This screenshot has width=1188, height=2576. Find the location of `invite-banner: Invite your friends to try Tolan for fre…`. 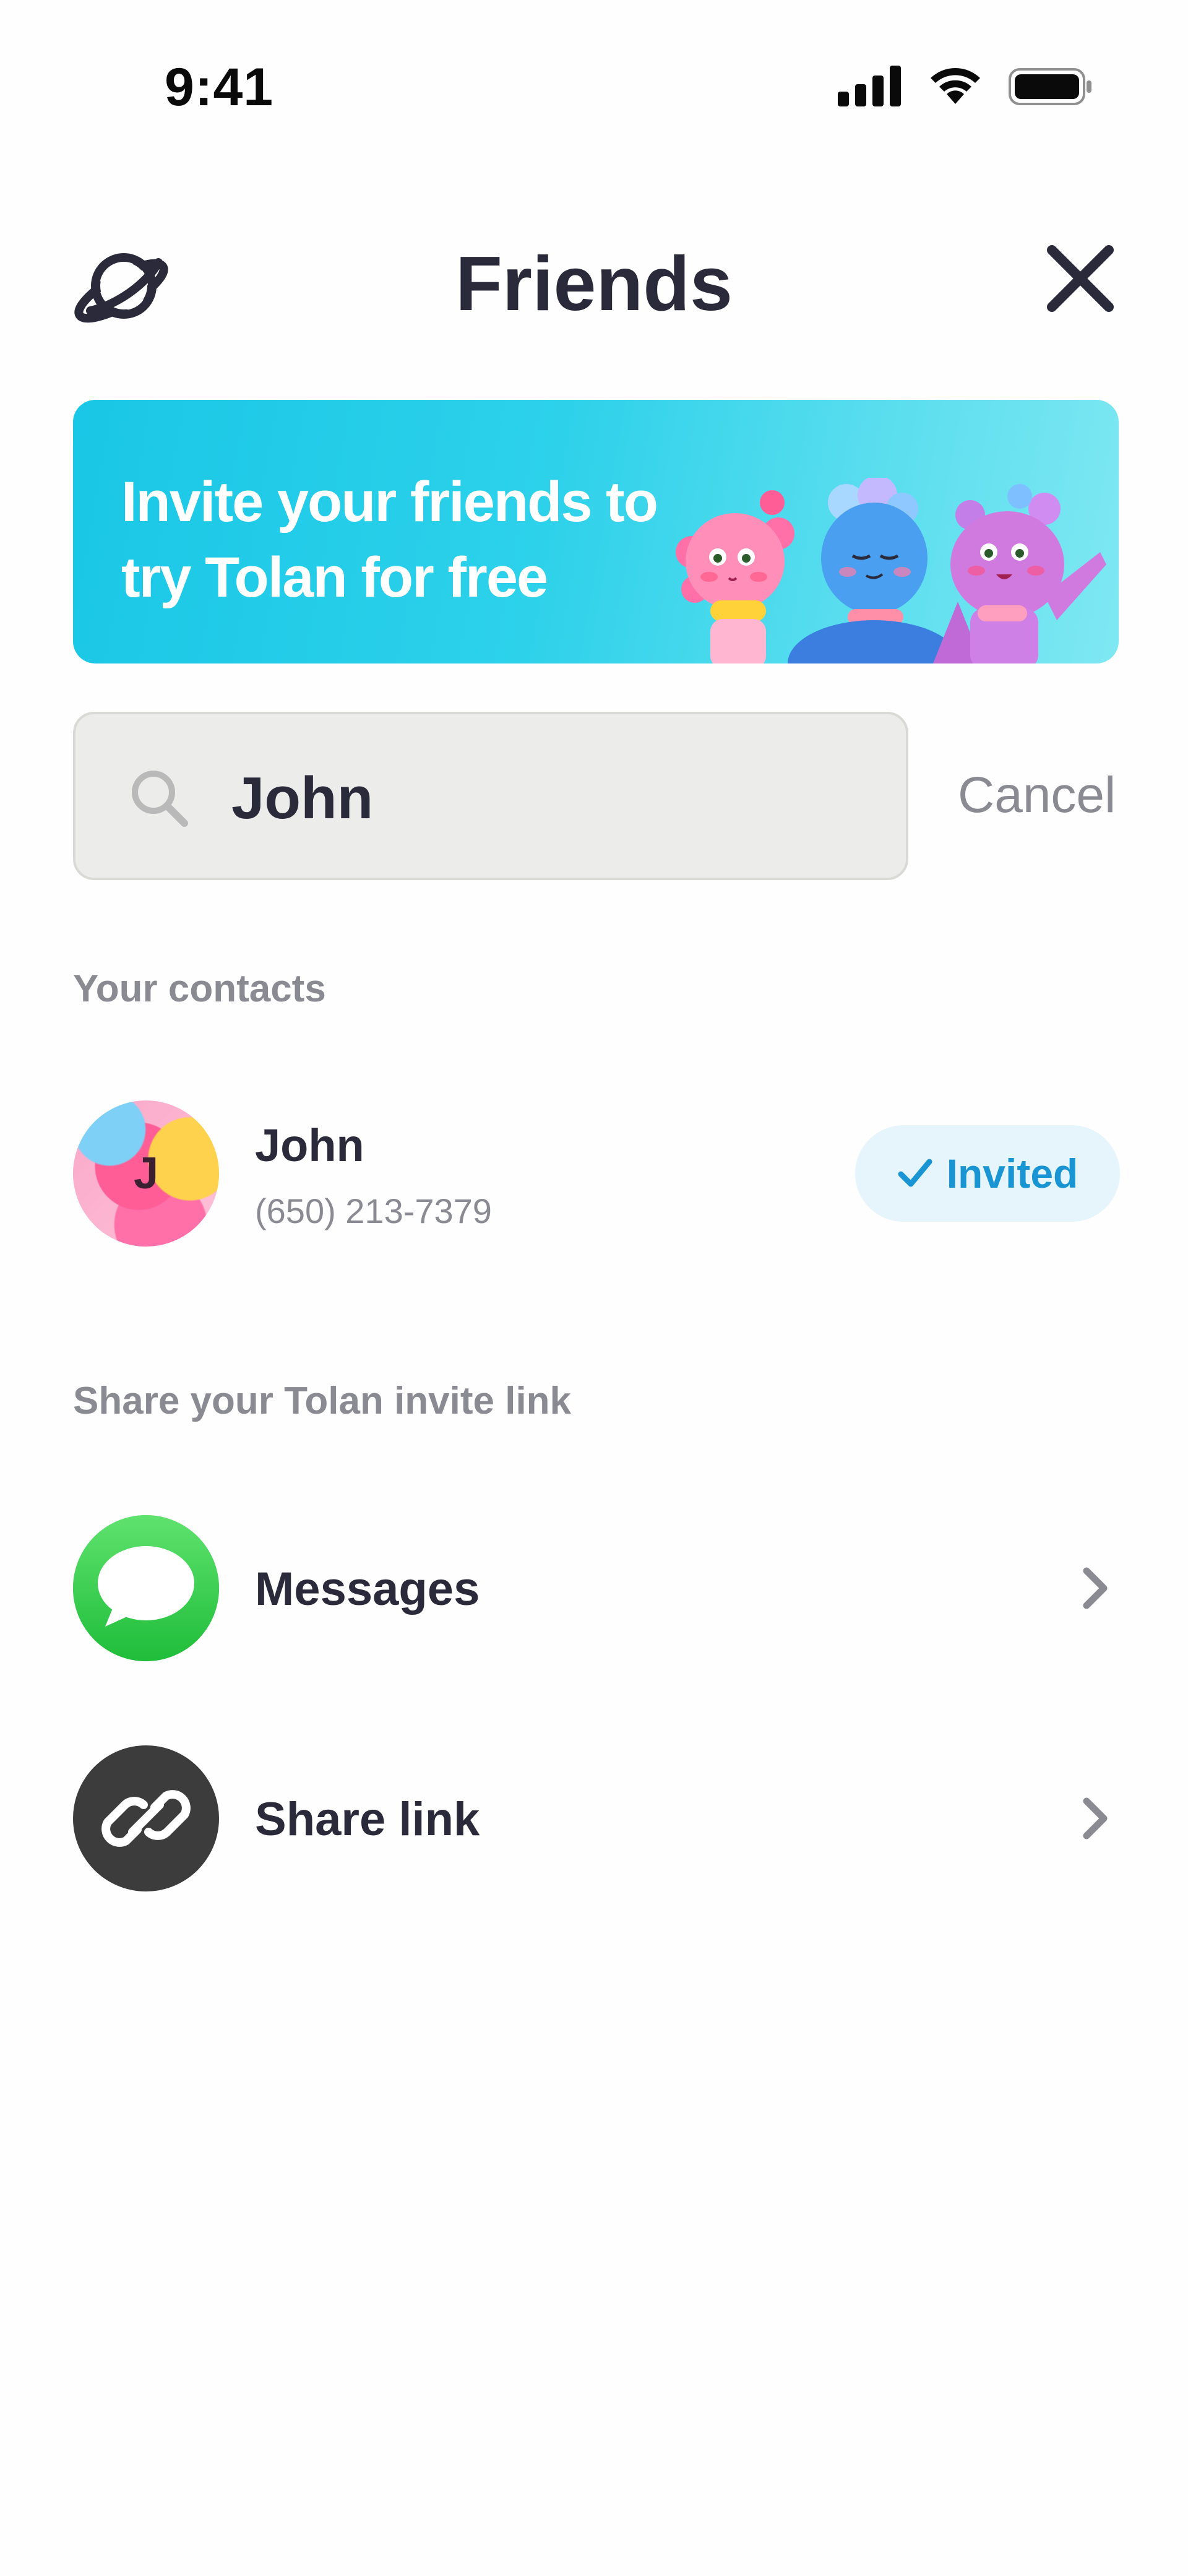

invite-banner: Invite your friends to try Tolan for fre… is located at coordinates (596, 531).